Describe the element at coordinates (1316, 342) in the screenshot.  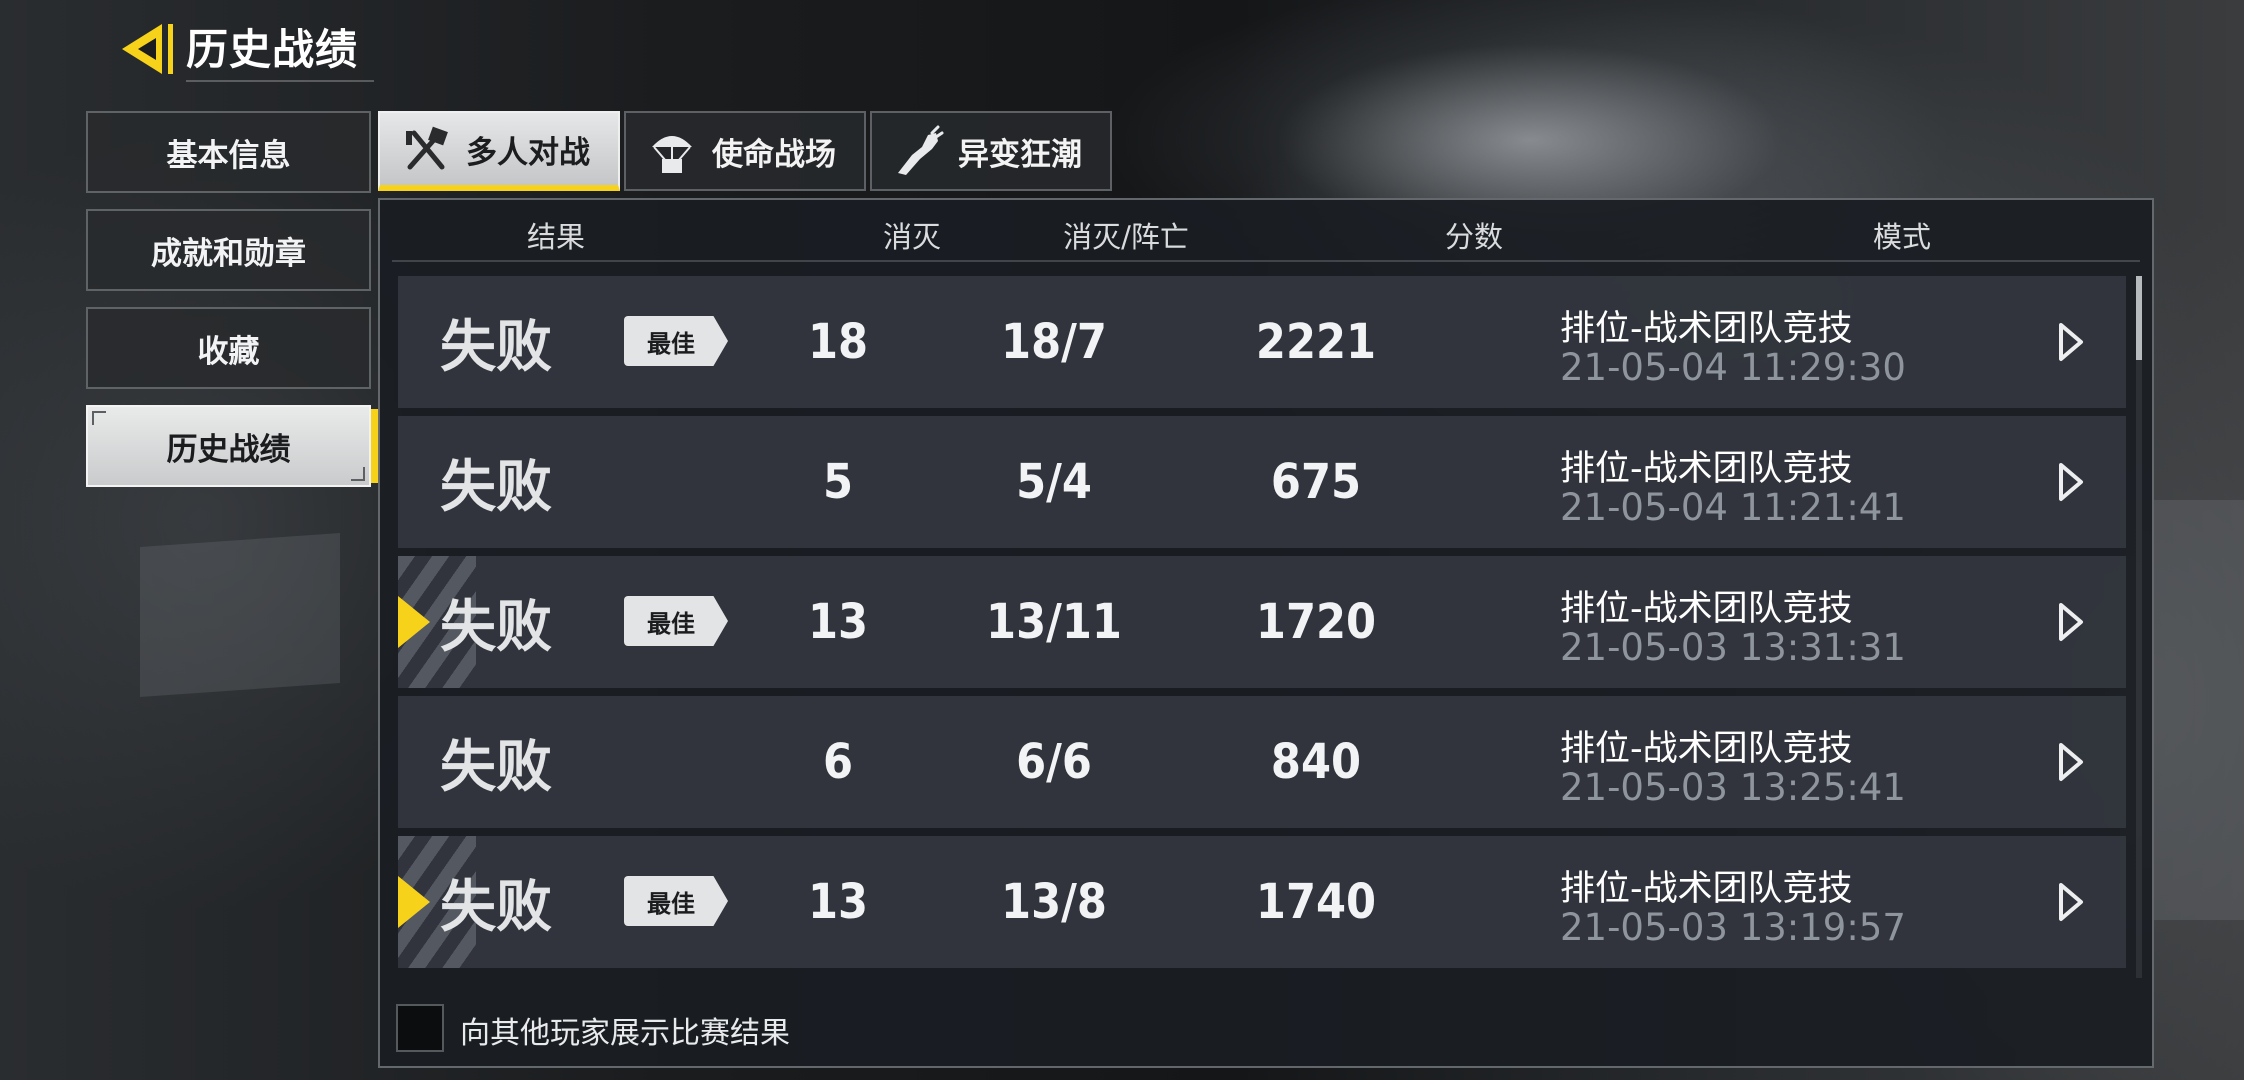
I see `score-value: 2221` at that location.